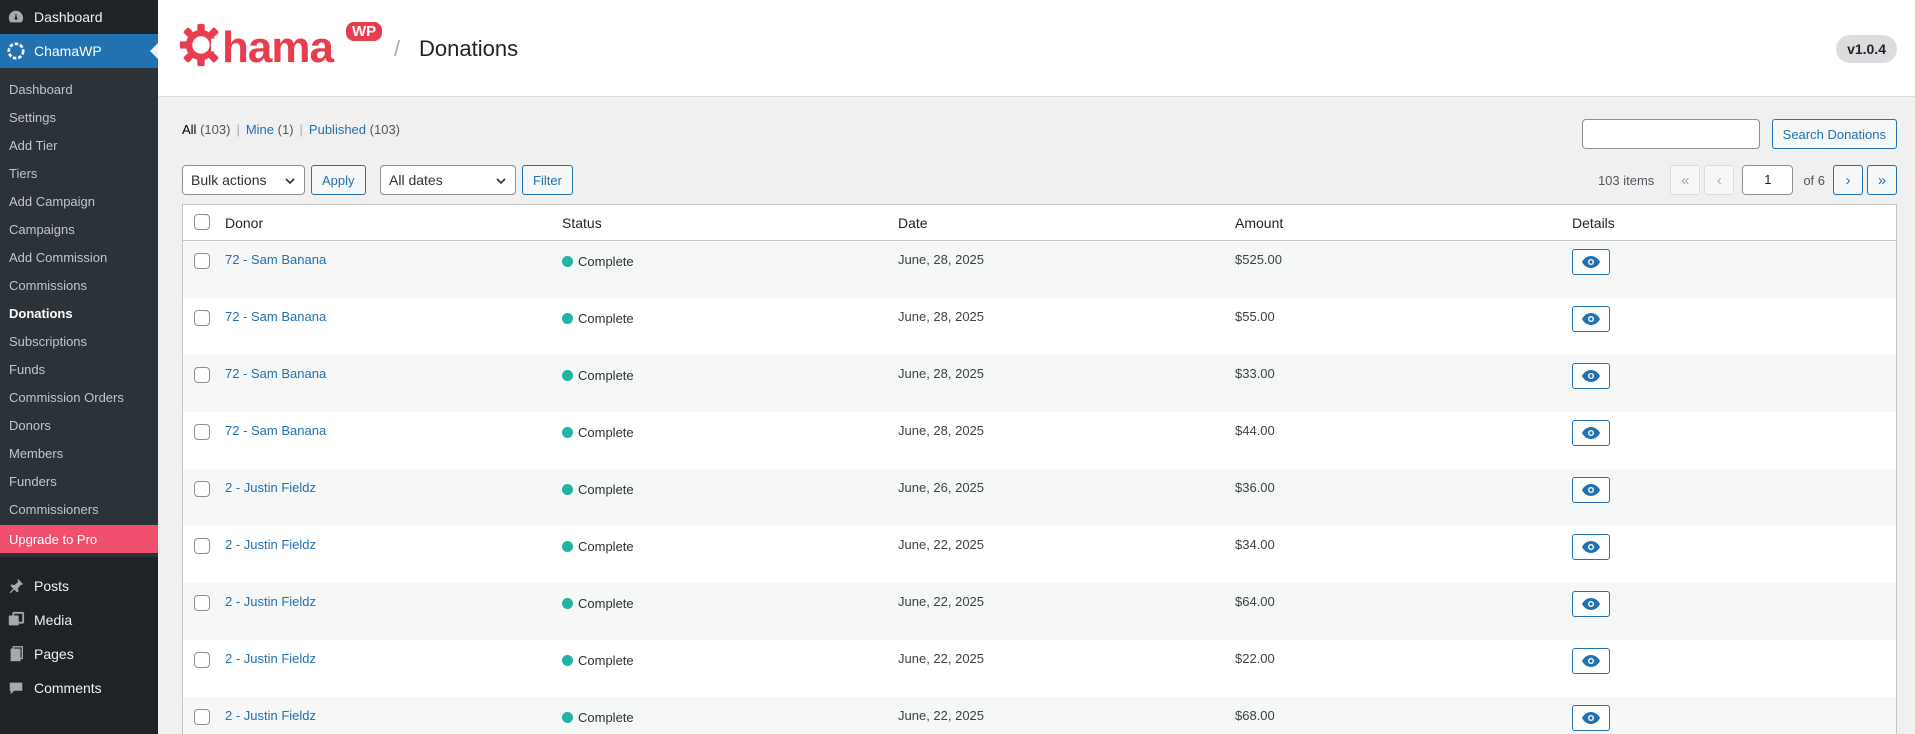  Describe the element at coordinates (201, 45) in the screenshot. I see `logo-mark-icon` at that location.